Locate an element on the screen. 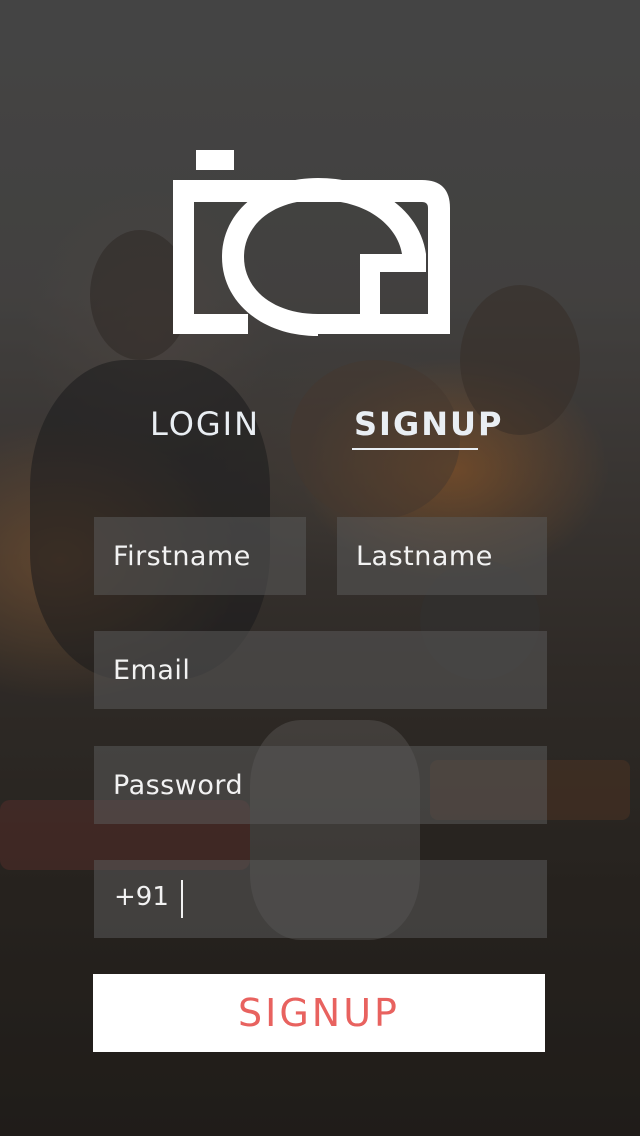  firstname-field is located at coordinates (200, 556).